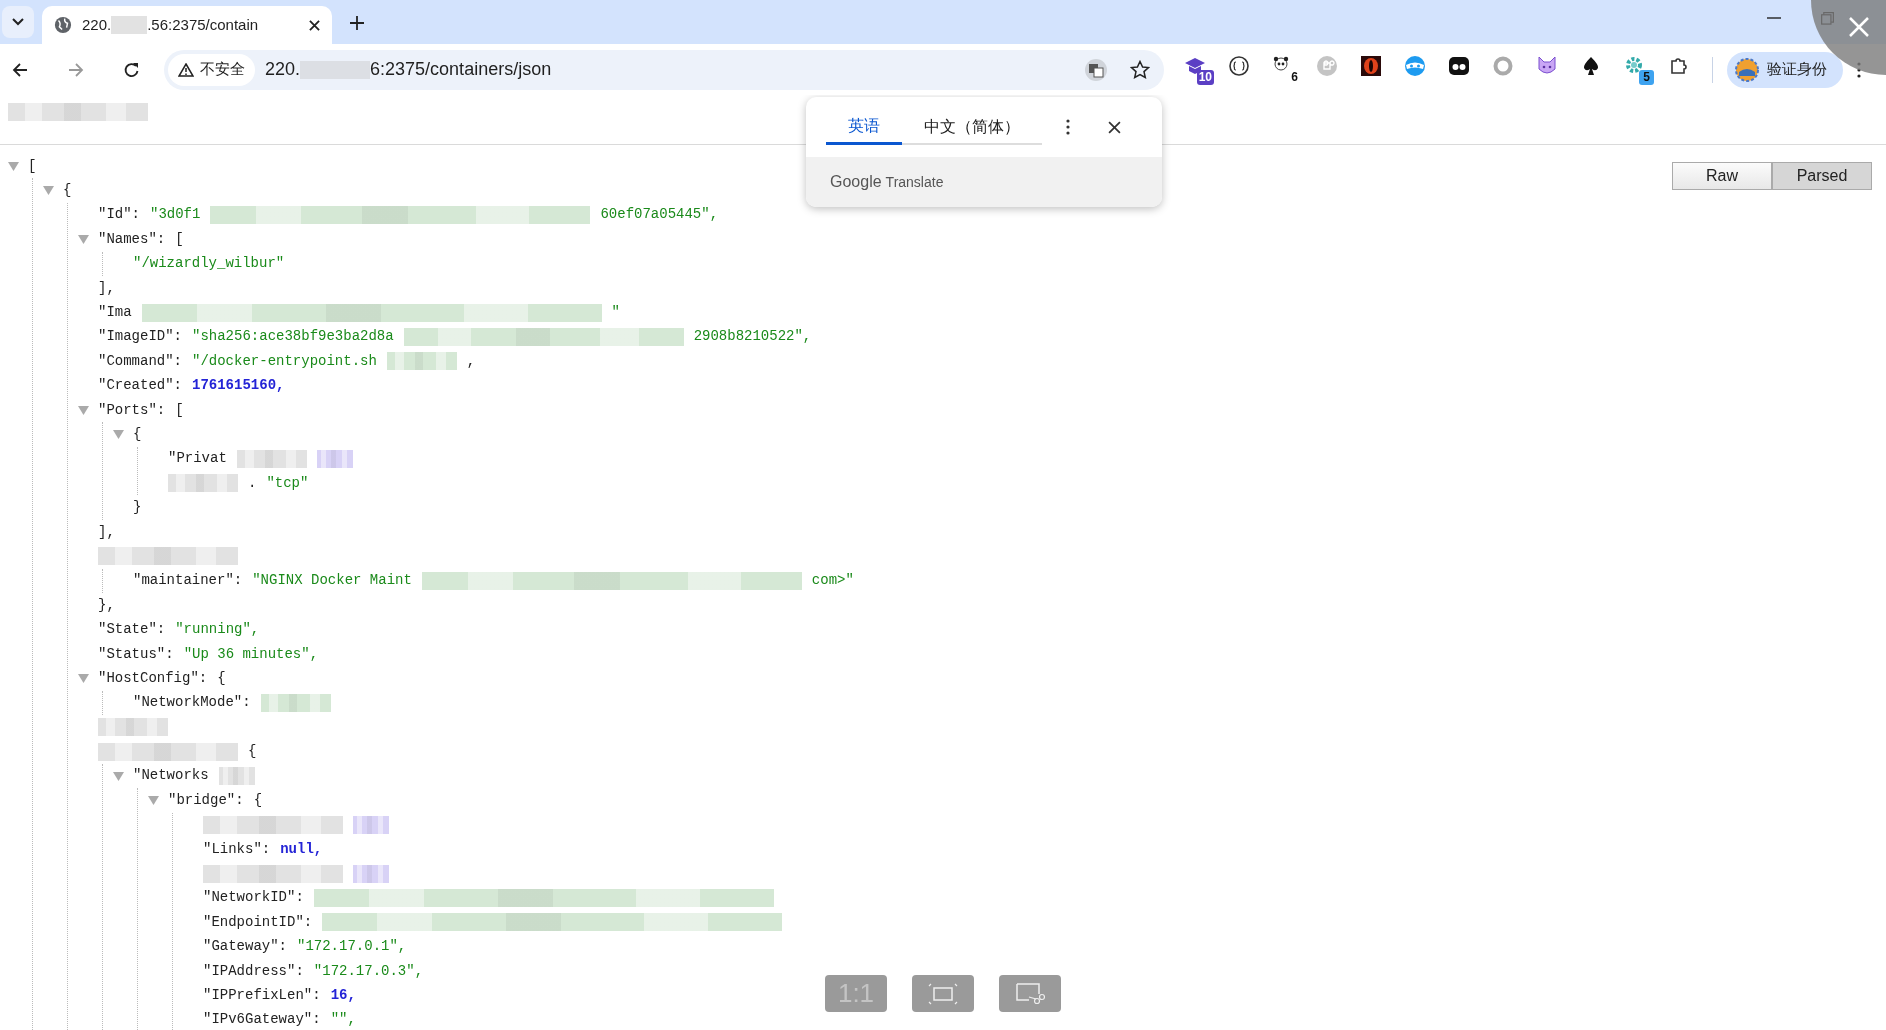 This screenshot has width=1886, height=1030. What do you see at coordinates (188, 581) in the screenshot?
I see `json-key: "maintainer":` at bounding box center [188, 581].